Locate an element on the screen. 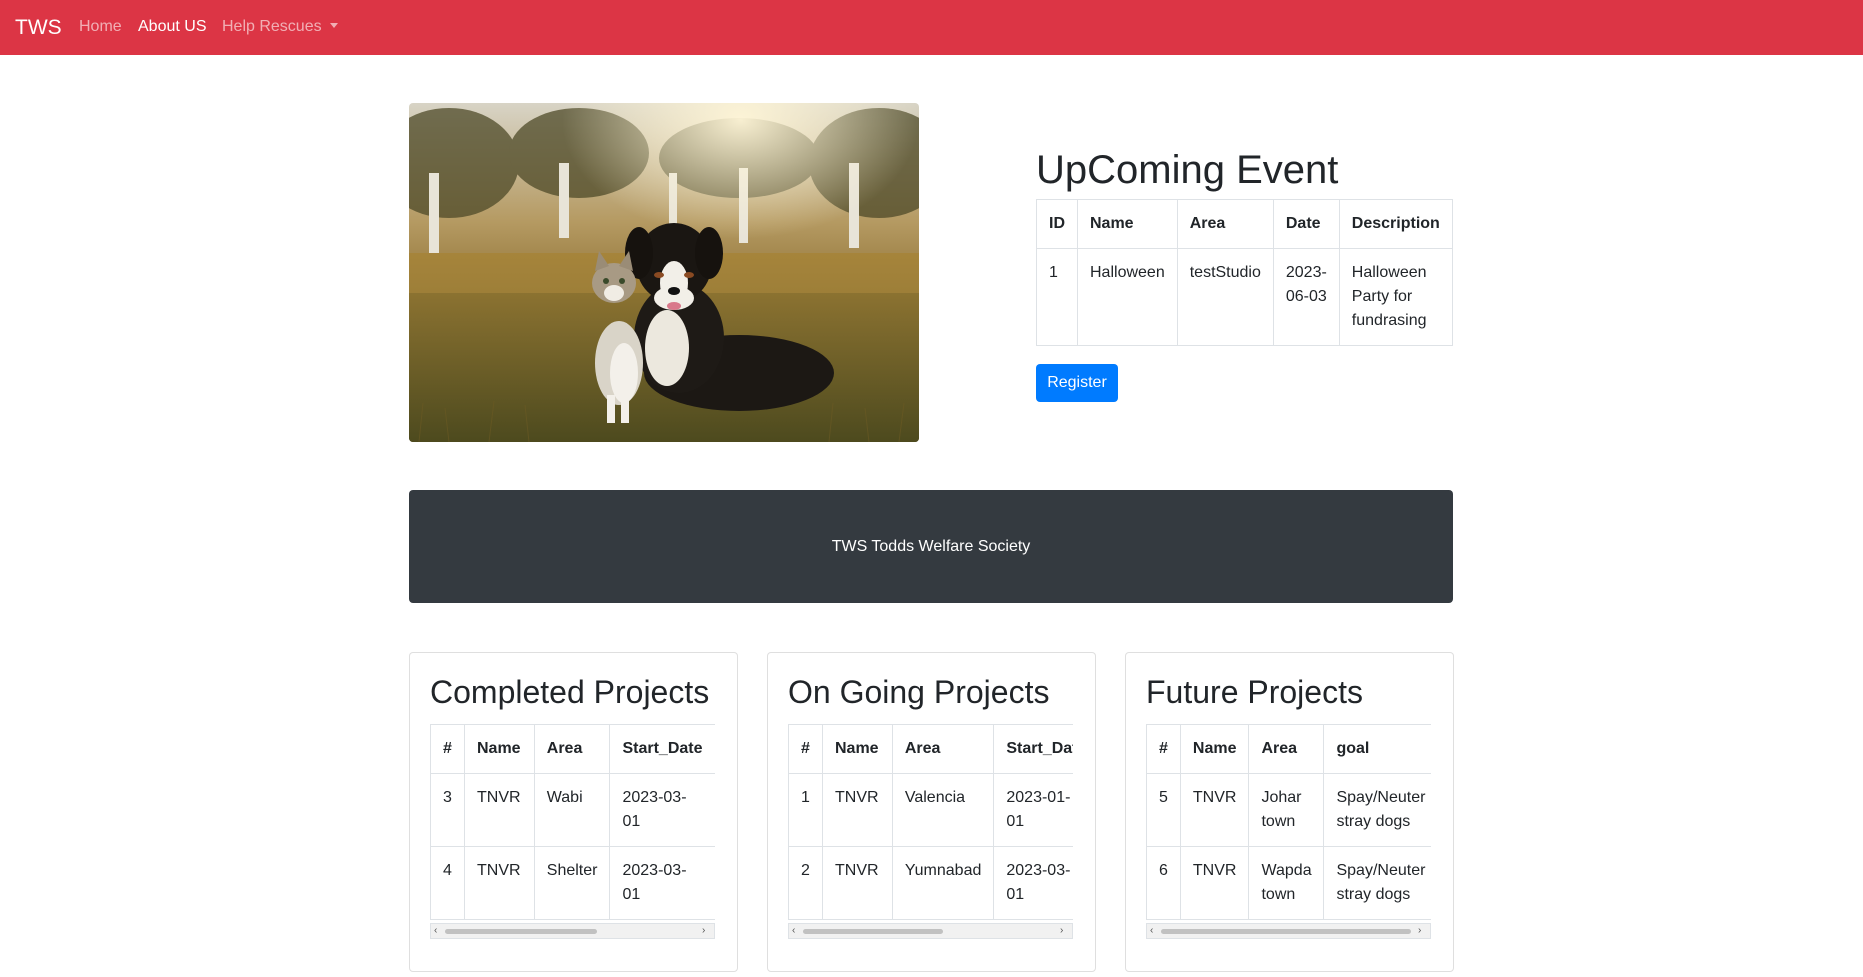  cell-number: 5 is located at coordinates (1163, 810).